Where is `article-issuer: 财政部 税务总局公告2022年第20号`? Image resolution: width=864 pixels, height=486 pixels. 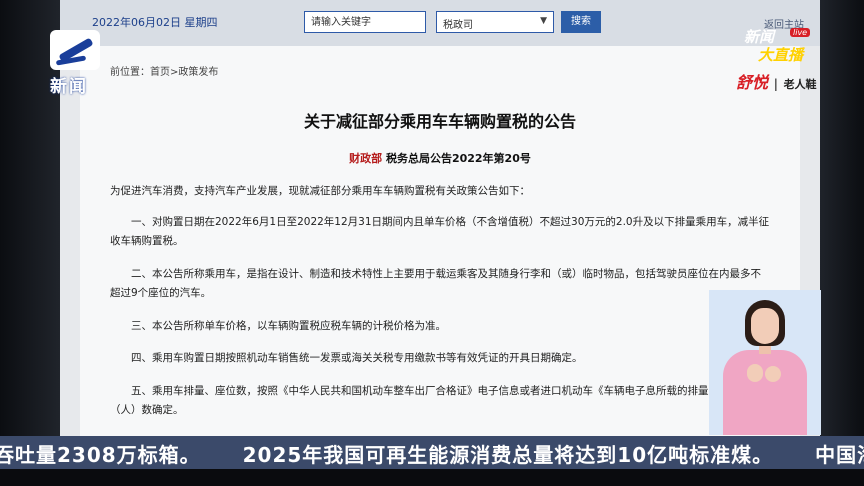
article-issuer: 财政部 税务总局公告2022年第20号 is located at coordinates (440, 158).